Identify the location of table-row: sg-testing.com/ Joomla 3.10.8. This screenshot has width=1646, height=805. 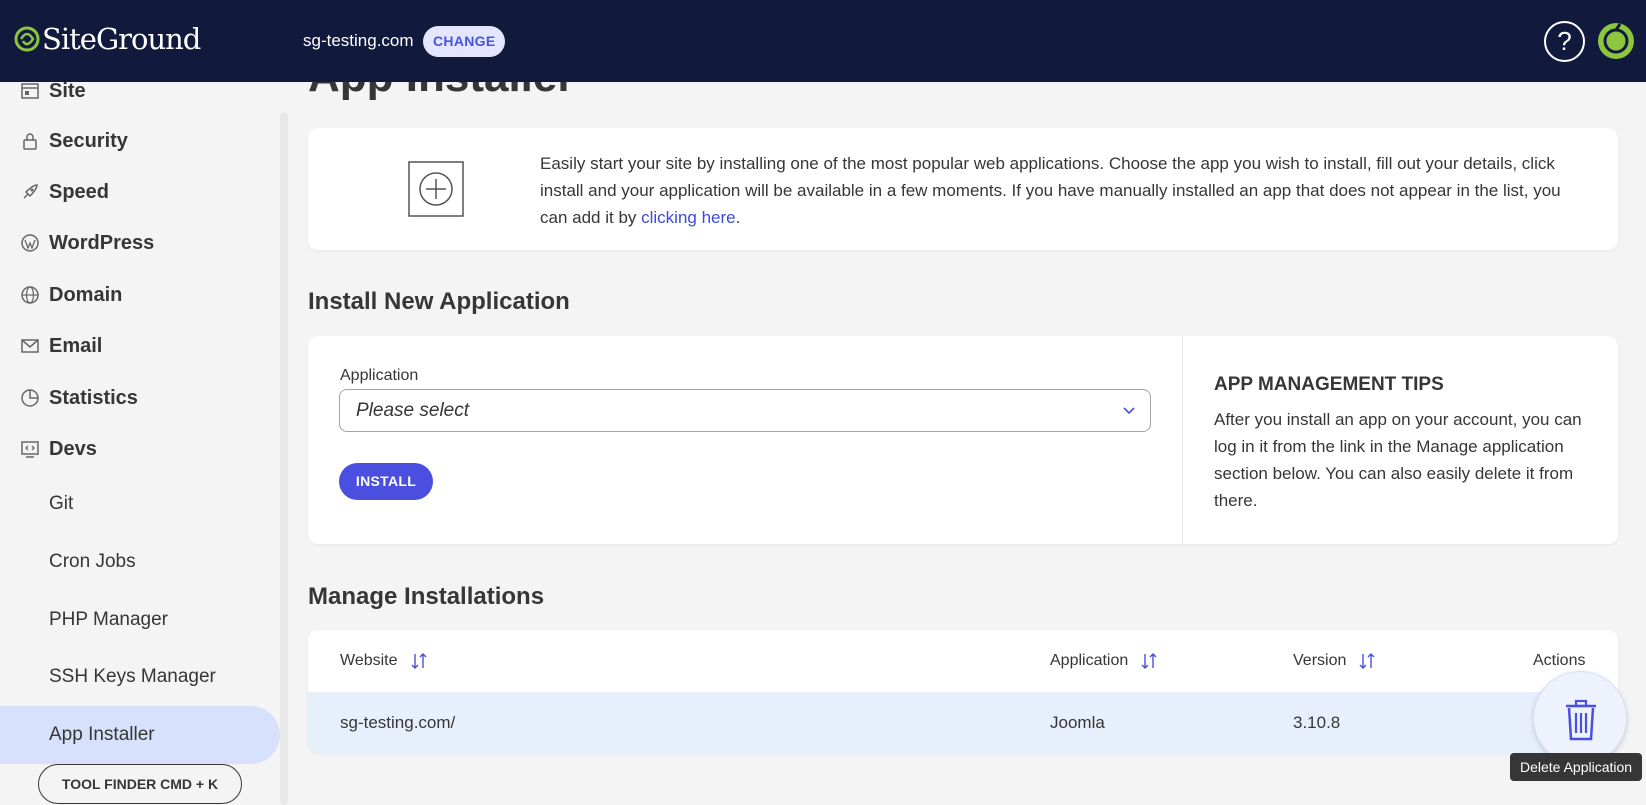
(963, 722).